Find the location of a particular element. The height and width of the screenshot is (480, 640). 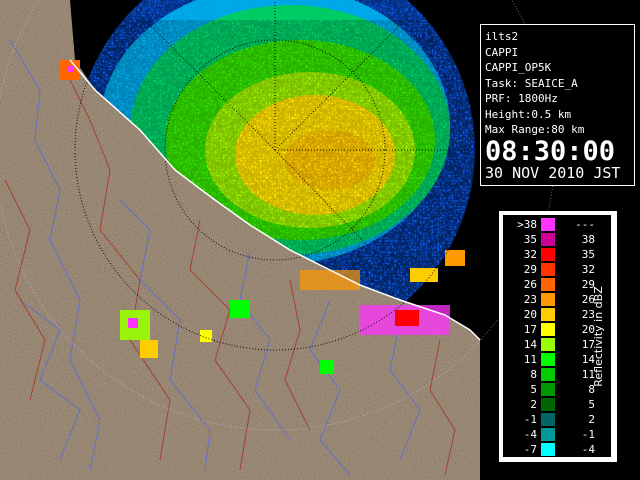

legend-row: 35 38 is located at coordinates (550, 239).